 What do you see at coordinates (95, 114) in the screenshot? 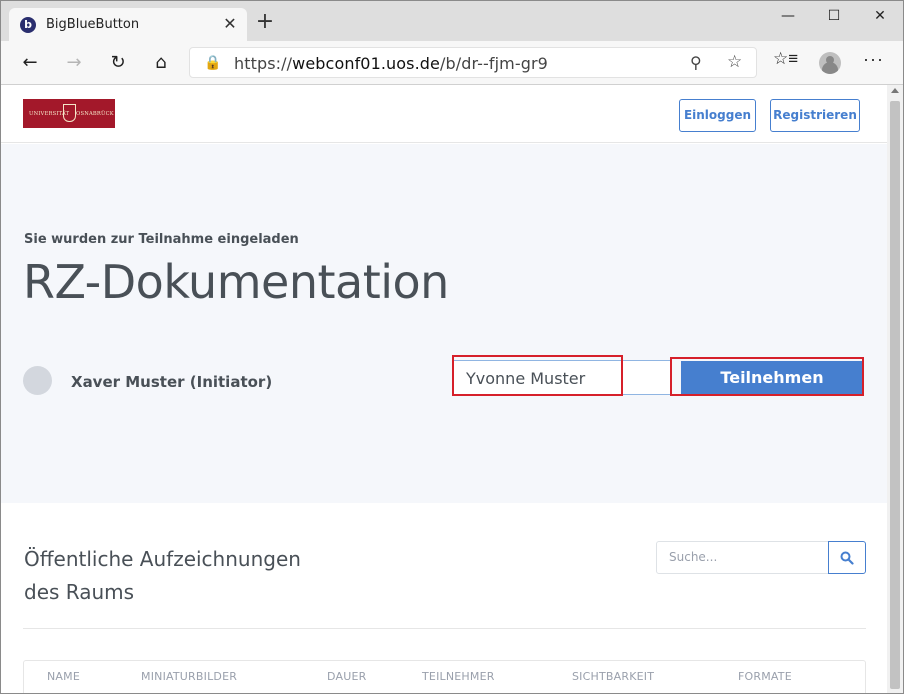
I see `logo-text-right: OSNABRÜCK` at bounding box center [95, 114].